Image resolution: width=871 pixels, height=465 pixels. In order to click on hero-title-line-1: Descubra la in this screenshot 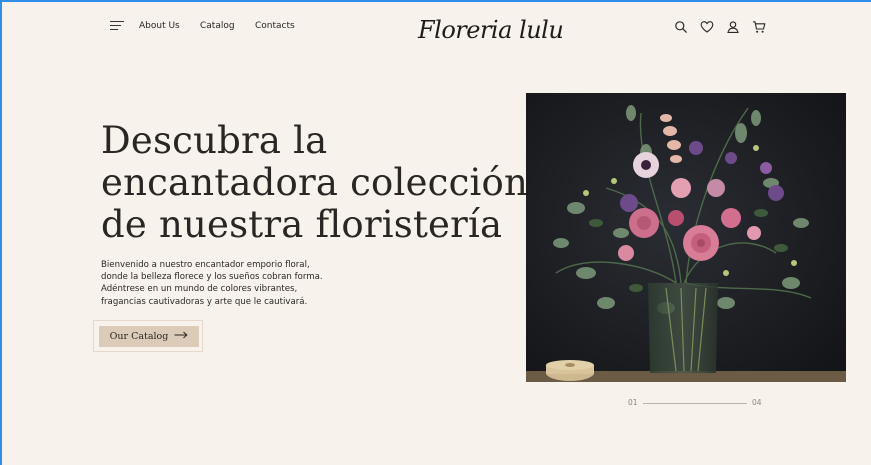, I will do `click(214, 140)`.